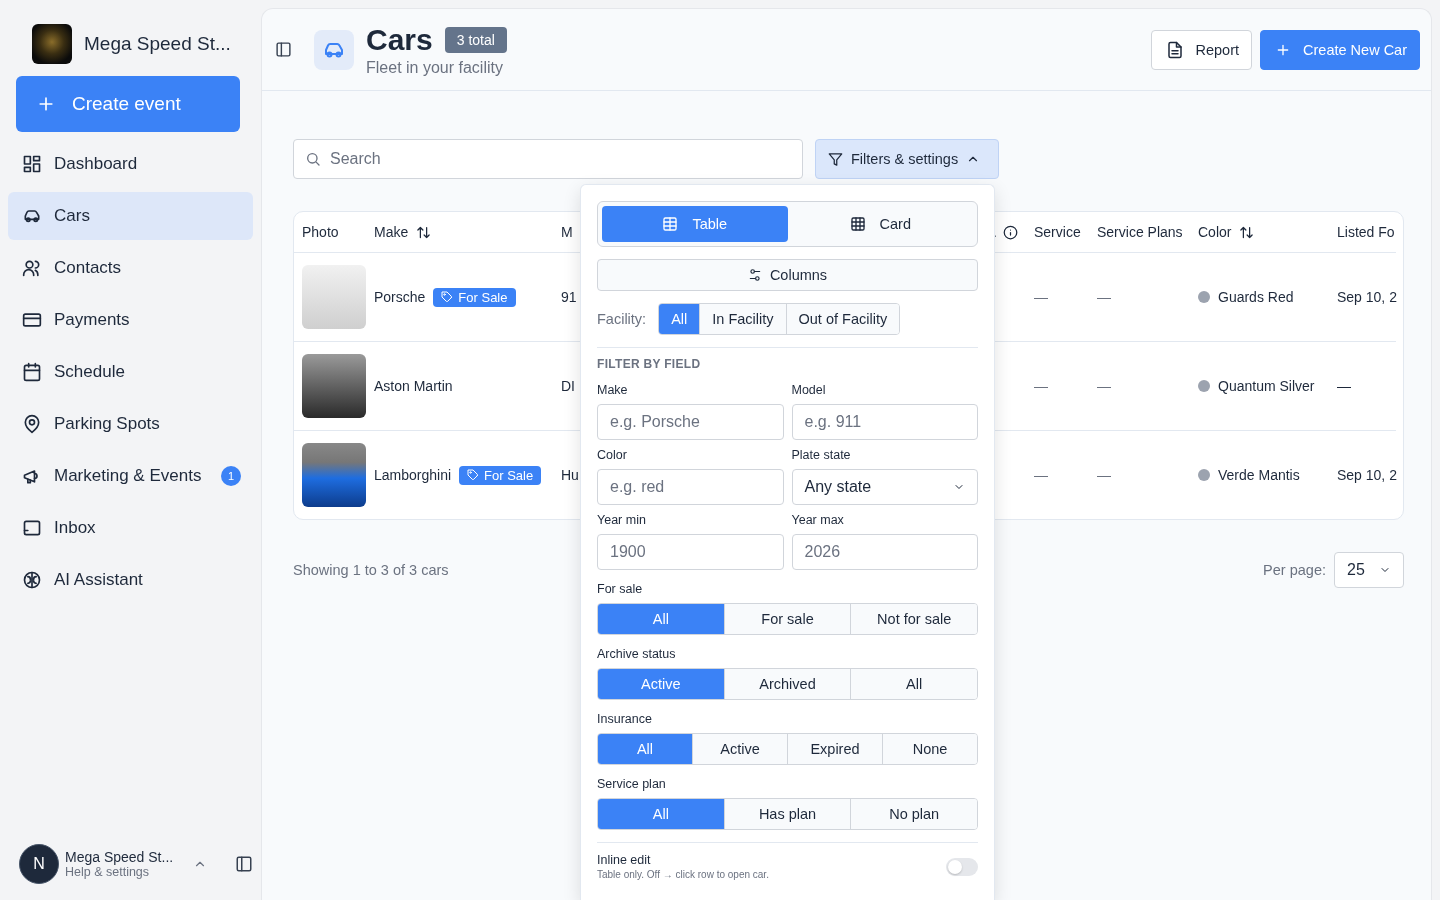 This screenshot has height=900, width=1440. I want to click on user-avatar: N, so click(39, 864).